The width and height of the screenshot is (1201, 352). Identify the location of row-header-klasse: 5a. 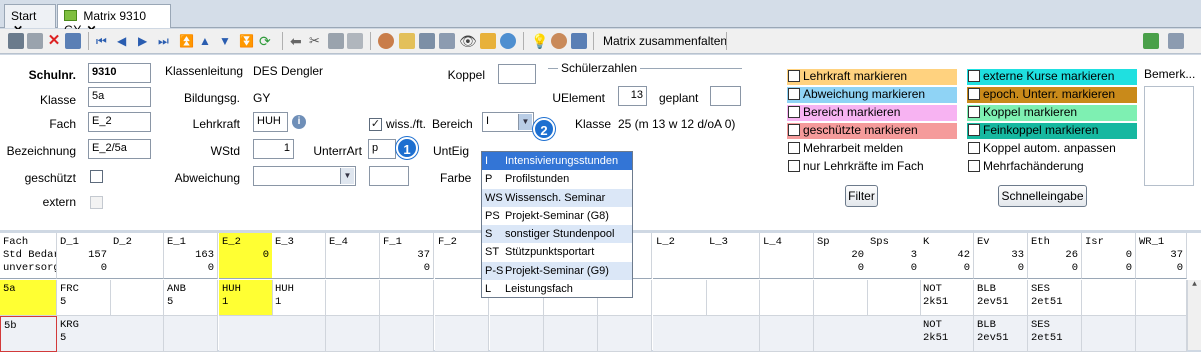
(28, 298).